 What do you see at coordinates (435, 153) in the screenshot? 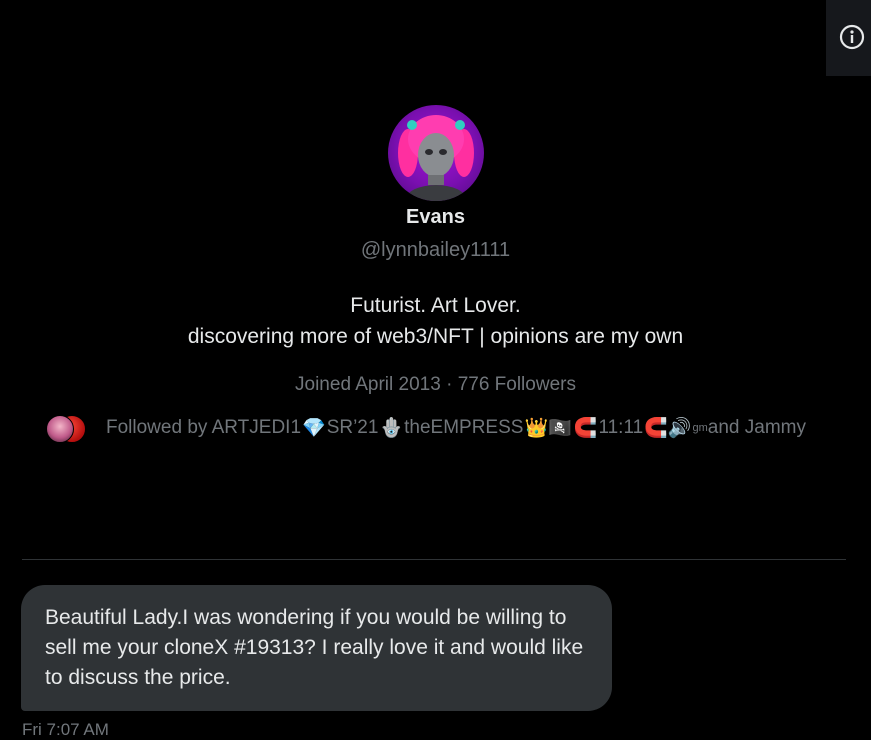
I see `profile-avatar` at bounding box center [435, 153].